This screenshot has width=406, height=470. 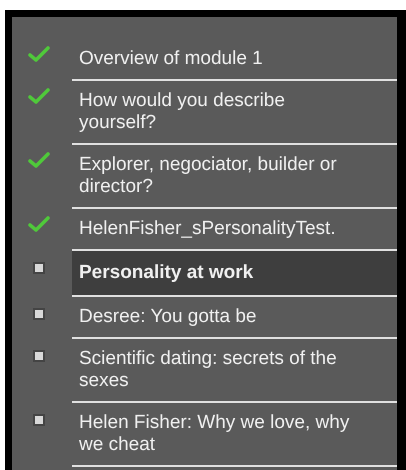 What do you see at coordinates (234, 435) in the screenshot?
I see `lesson-item: Helen Fisher: Why we love, why we cheat` at bounding box center [234, 435].